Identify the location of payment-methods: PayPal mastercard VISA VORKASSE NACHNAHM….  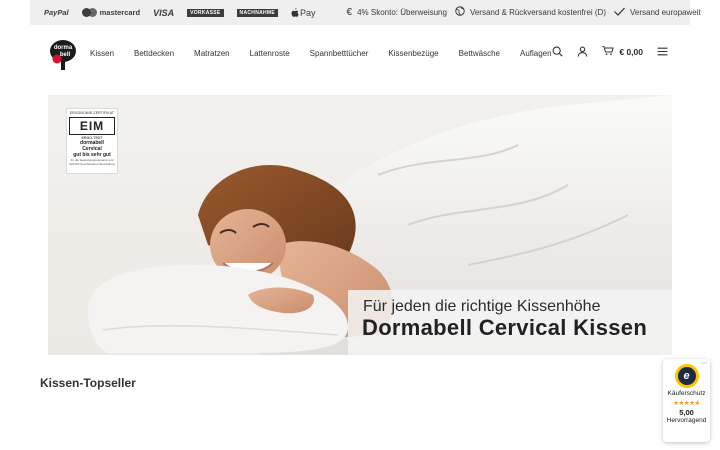
(186, 13).